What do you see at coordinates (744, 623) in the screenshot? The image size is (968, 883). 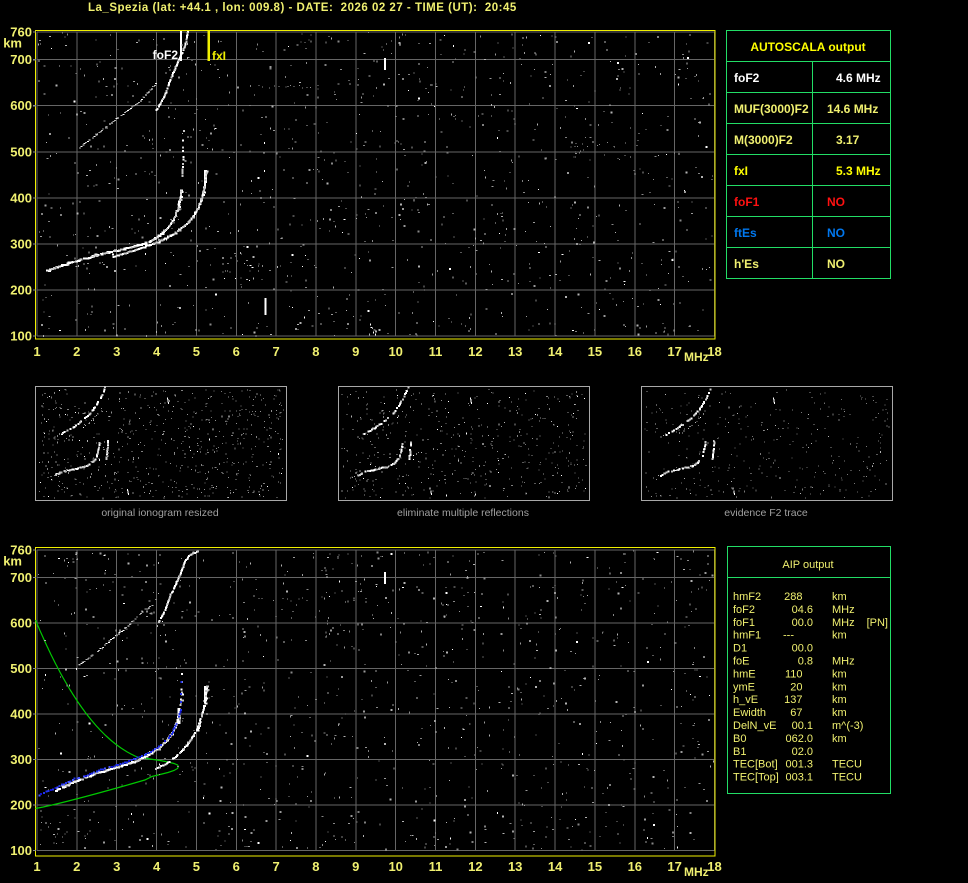 I see `svg-text: foF1` at bounding box center [744, 623].